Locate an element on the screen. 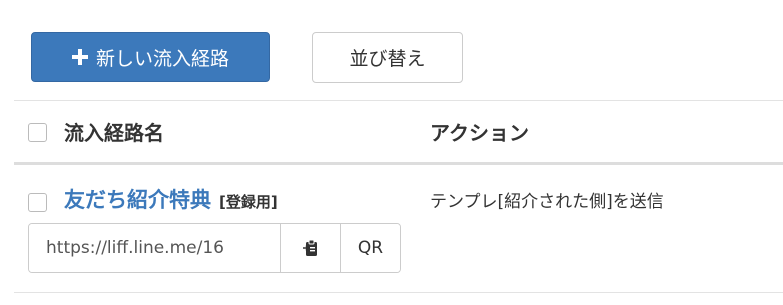 The image size is (783, 305). copy-url-button is located at coordinates (310, 248).